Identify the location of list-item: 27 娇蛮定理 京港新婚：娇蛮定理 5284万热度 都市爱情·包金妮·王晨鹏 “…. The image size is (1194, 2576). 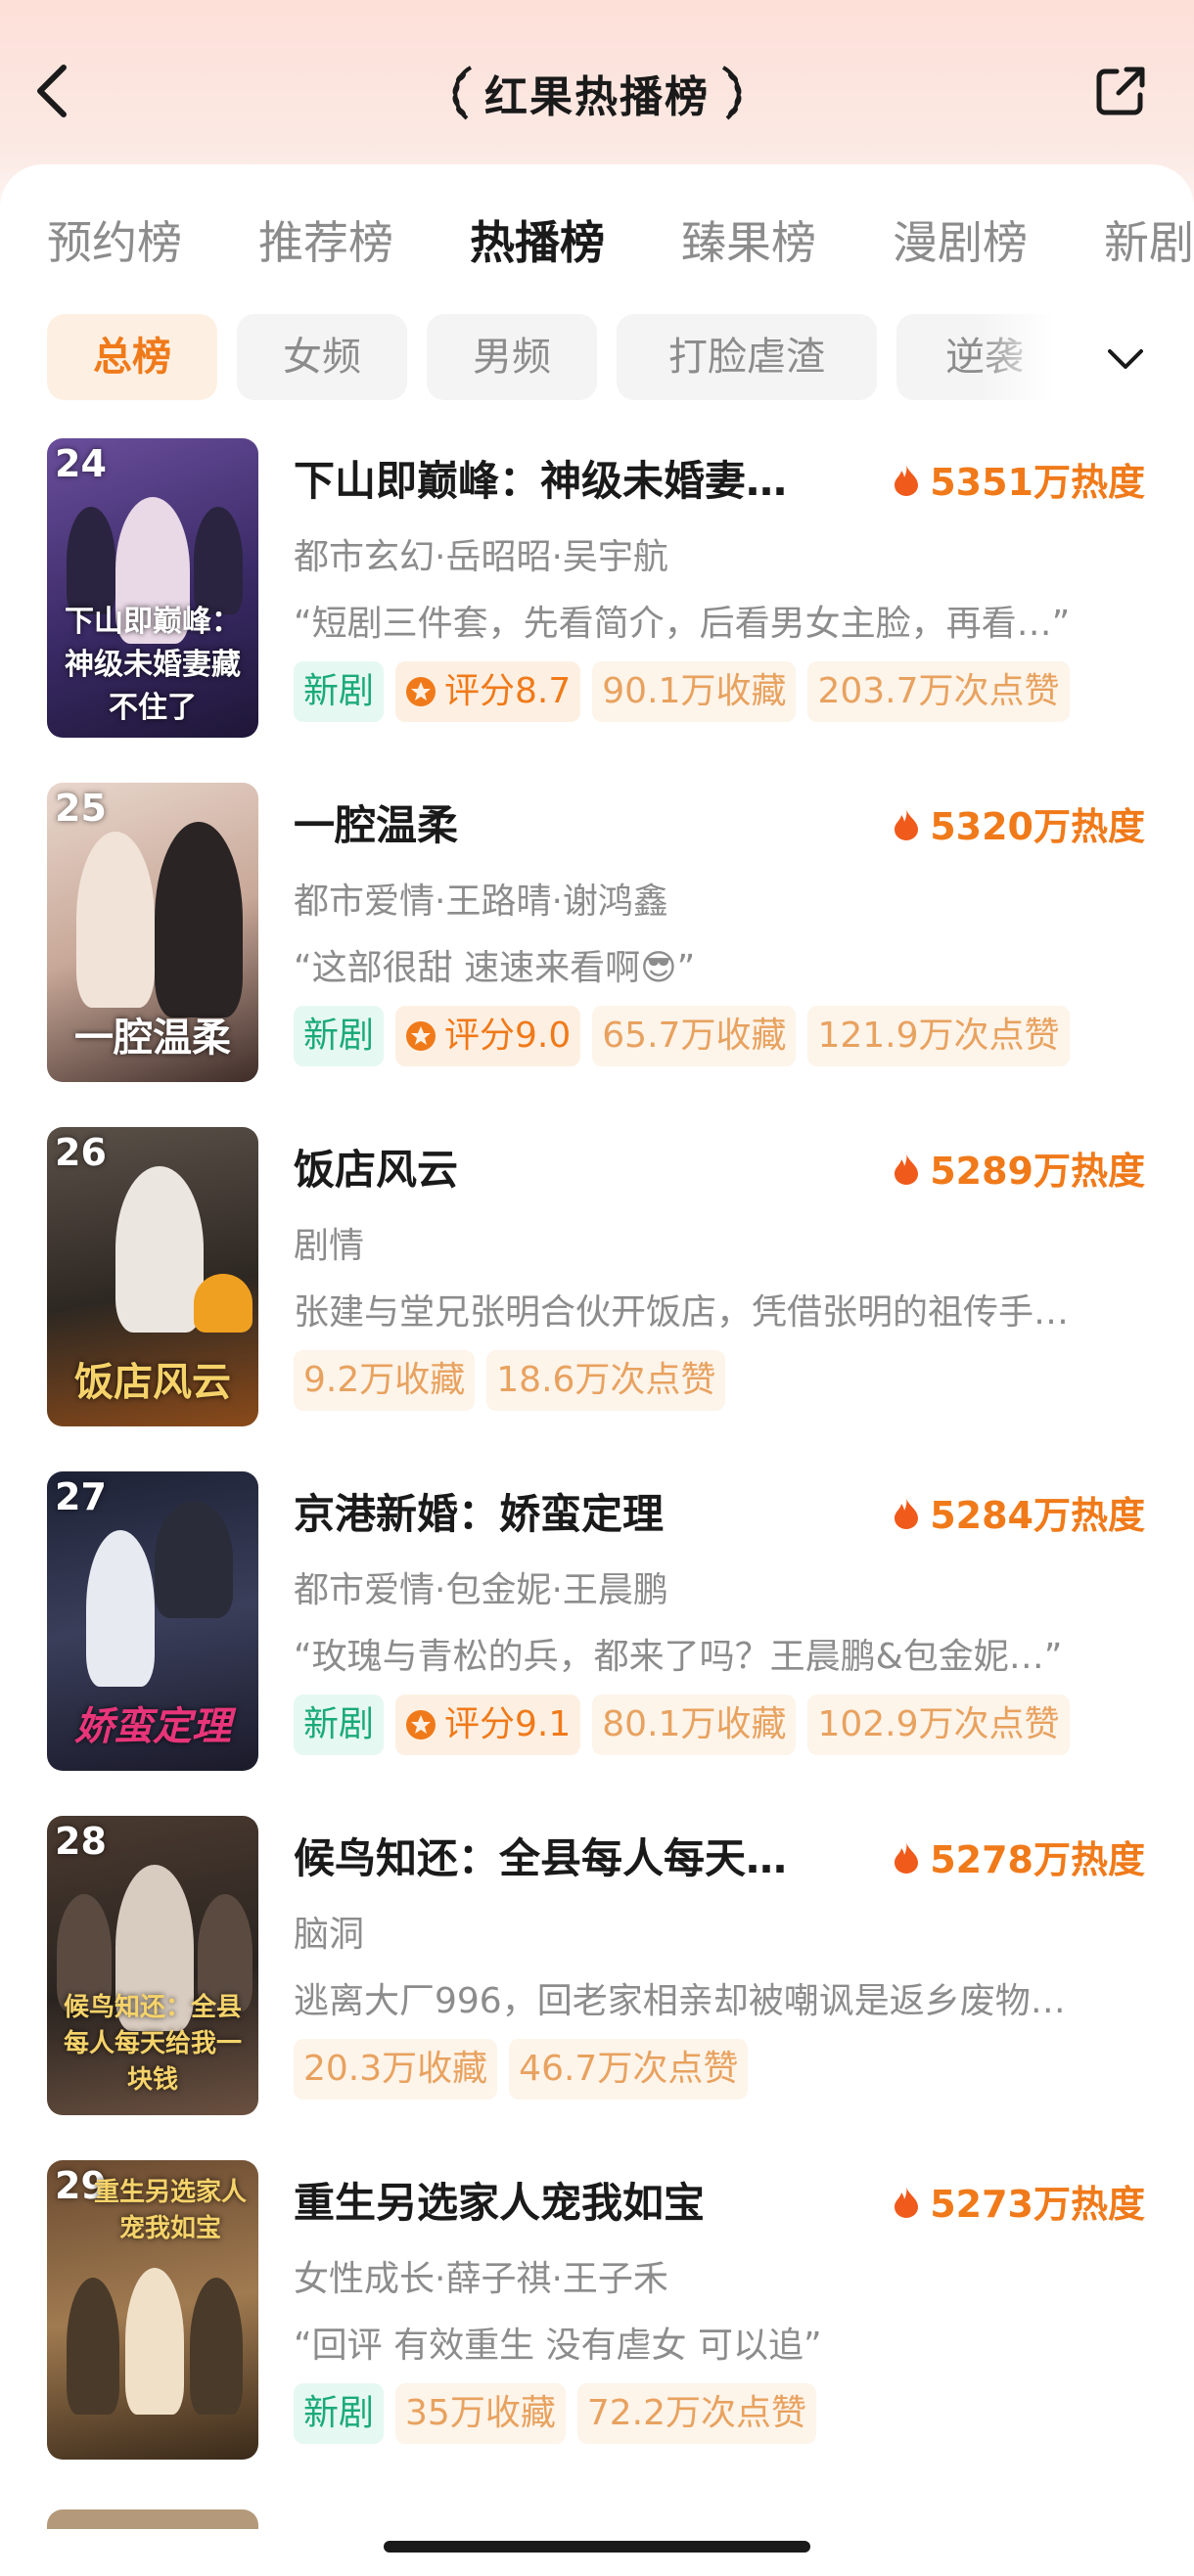
(597, 1623).